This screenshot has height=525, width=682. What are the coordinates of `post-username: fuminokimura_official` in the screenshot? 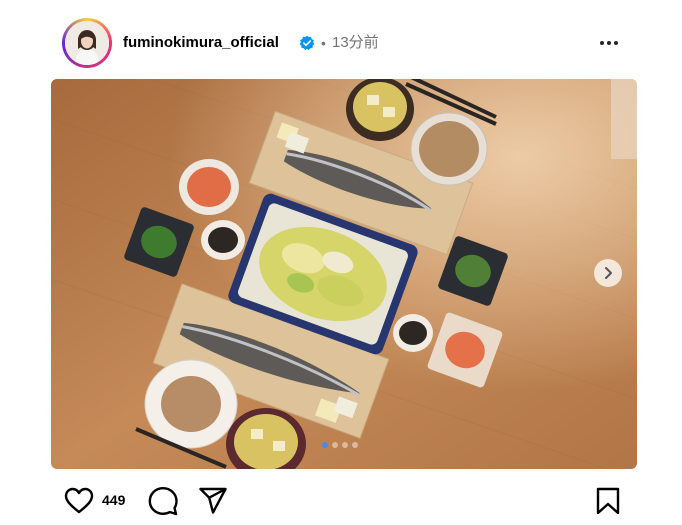 It's located at (201, 43).